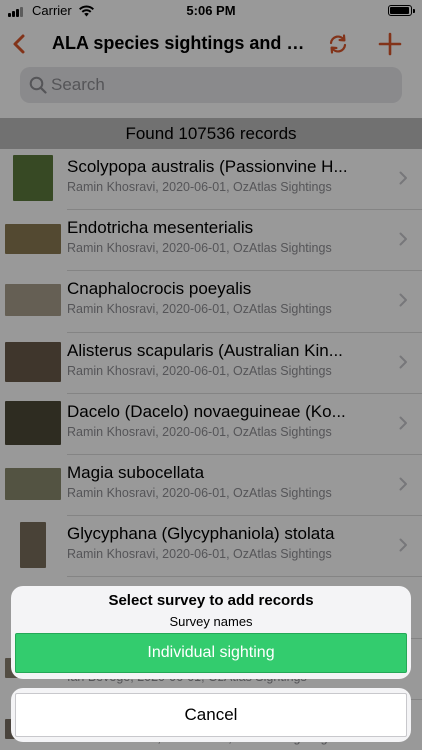 The width and height of the screenshot is (422, 750). What do you see at coordinates (211, 600) in the screenshot?
I see `action-sheet-title: Select survey to add records` at bounding box center [211, 600].